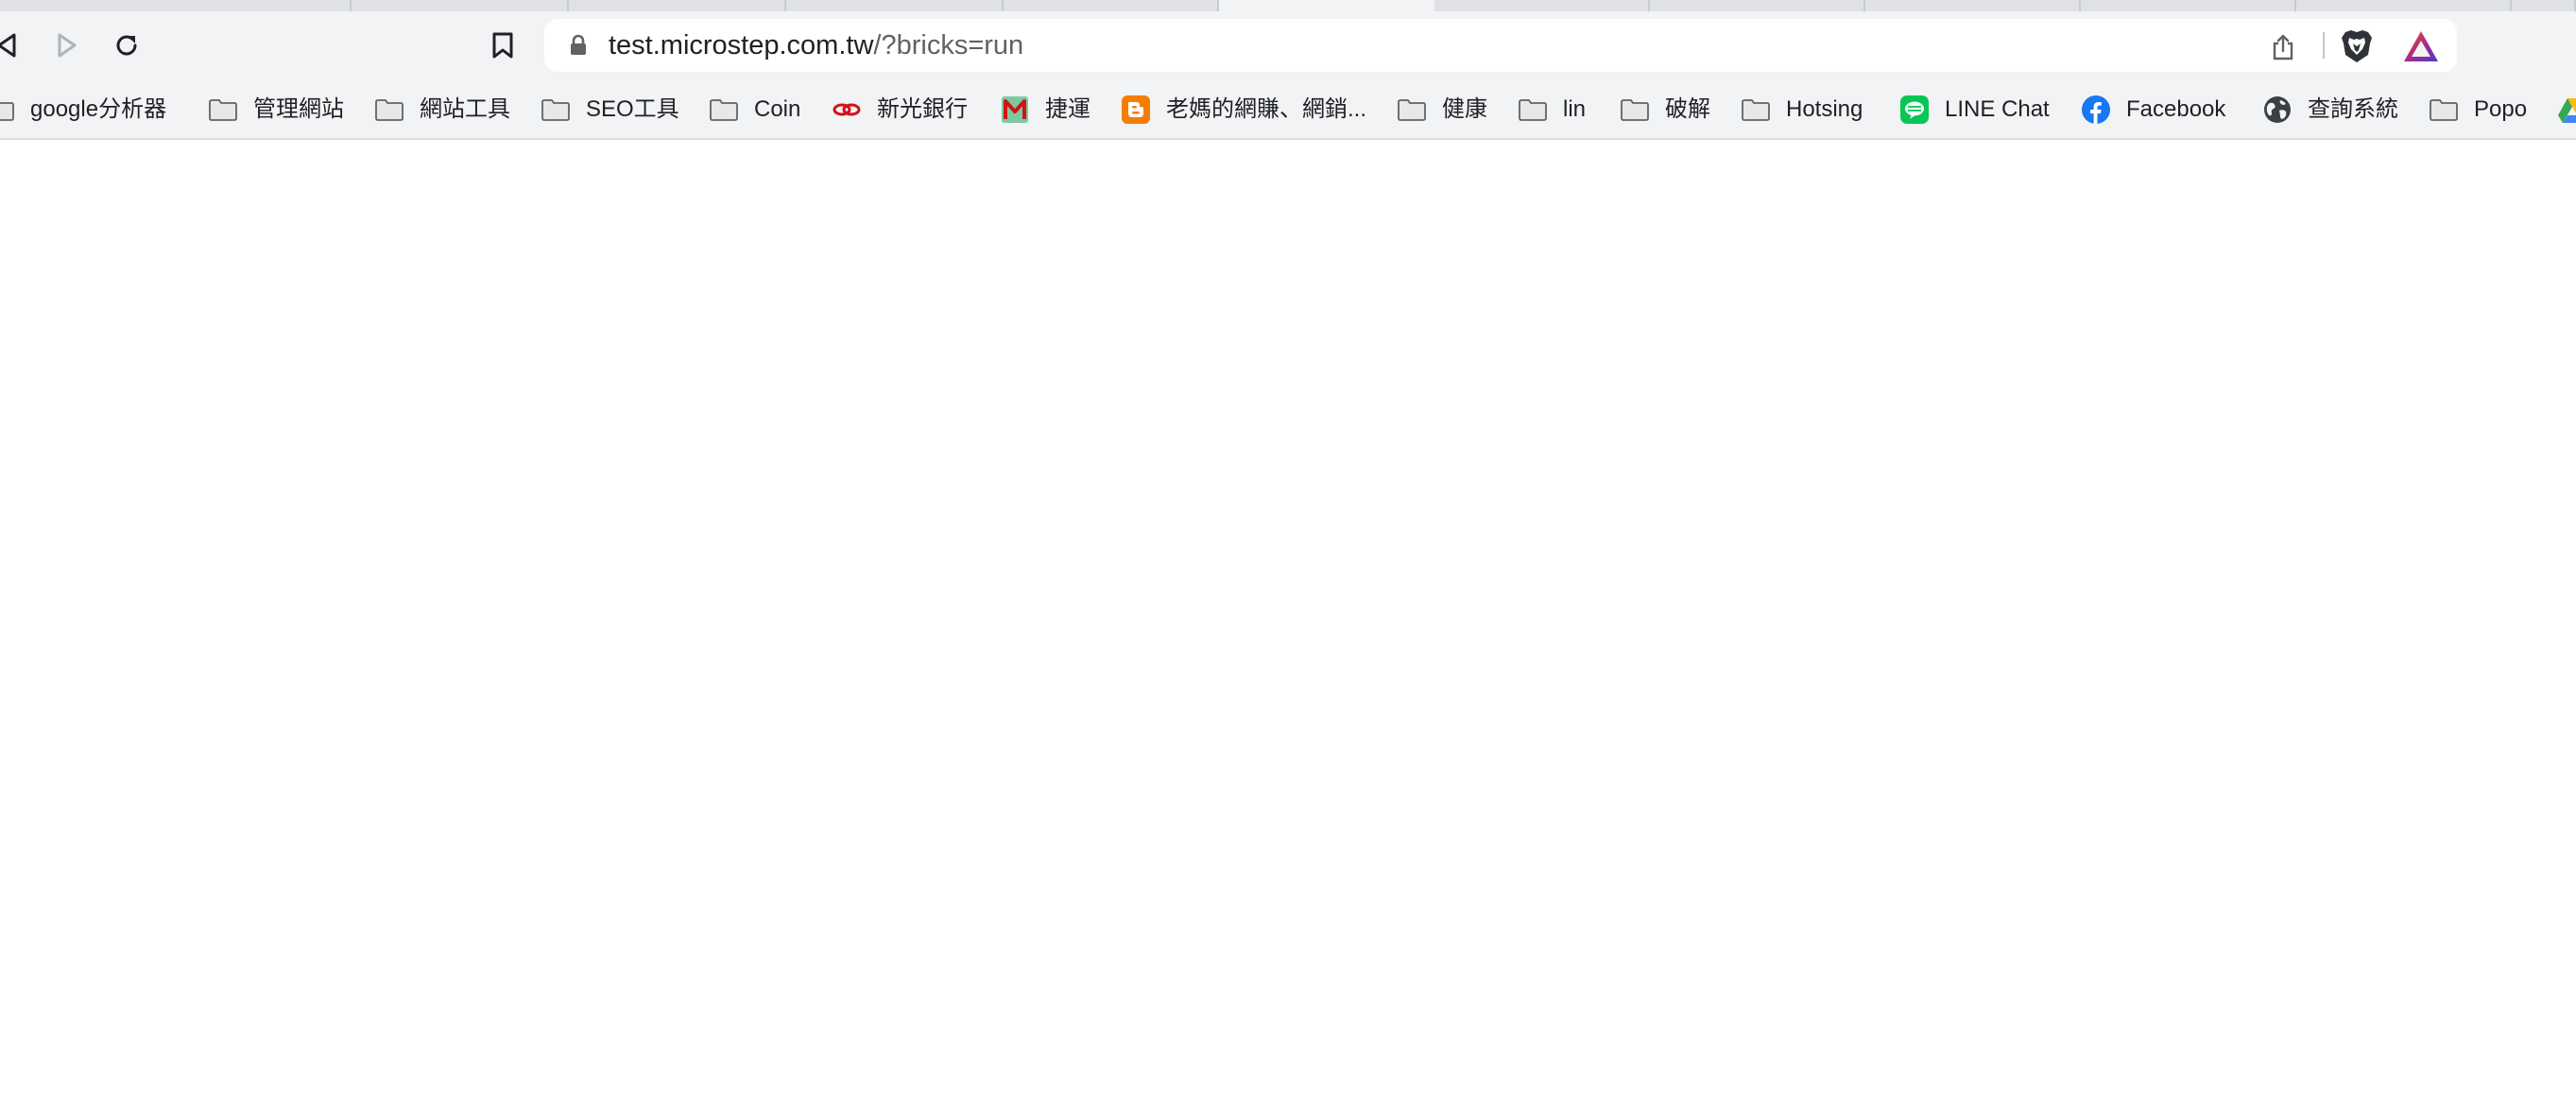  Describe the element at coordinates (298, 109) in the screenshot. I see `bookmark-label: 管理網站` at that location.